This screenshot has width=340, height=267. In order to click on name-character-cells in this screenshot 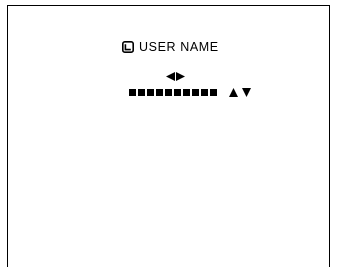, I will do `click(173, 92)`.